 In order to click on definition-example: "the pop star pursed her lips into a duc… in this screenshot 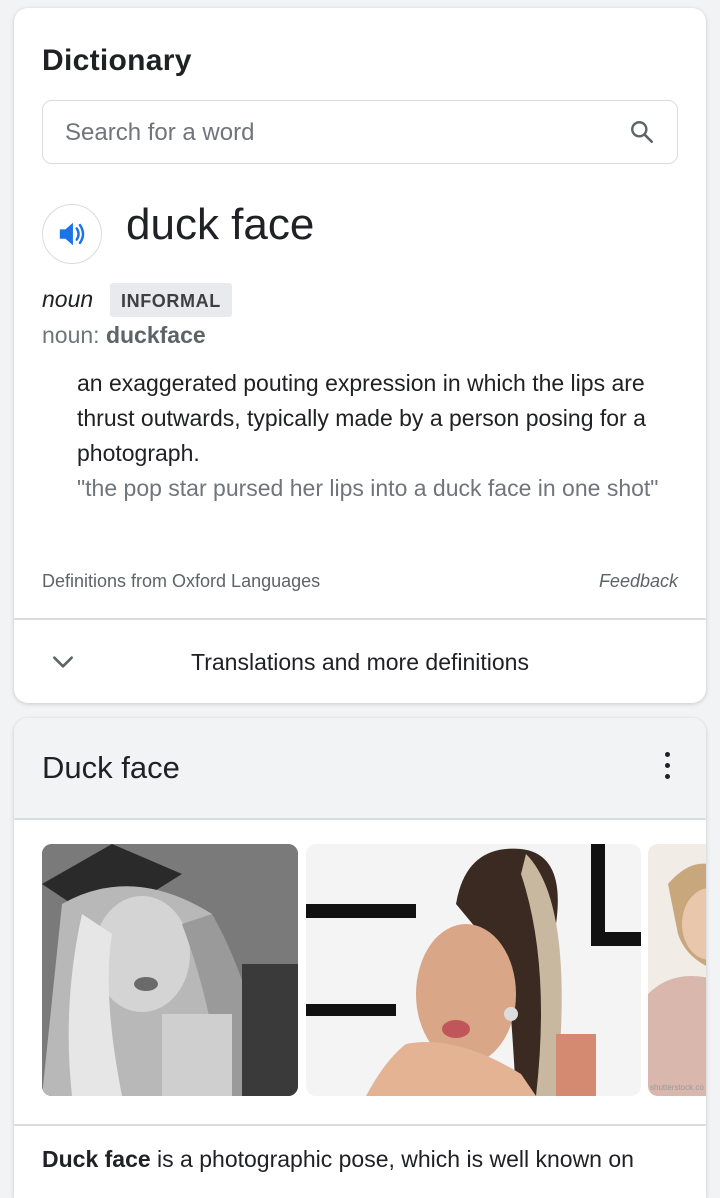, I will do `click(368, 488)`.